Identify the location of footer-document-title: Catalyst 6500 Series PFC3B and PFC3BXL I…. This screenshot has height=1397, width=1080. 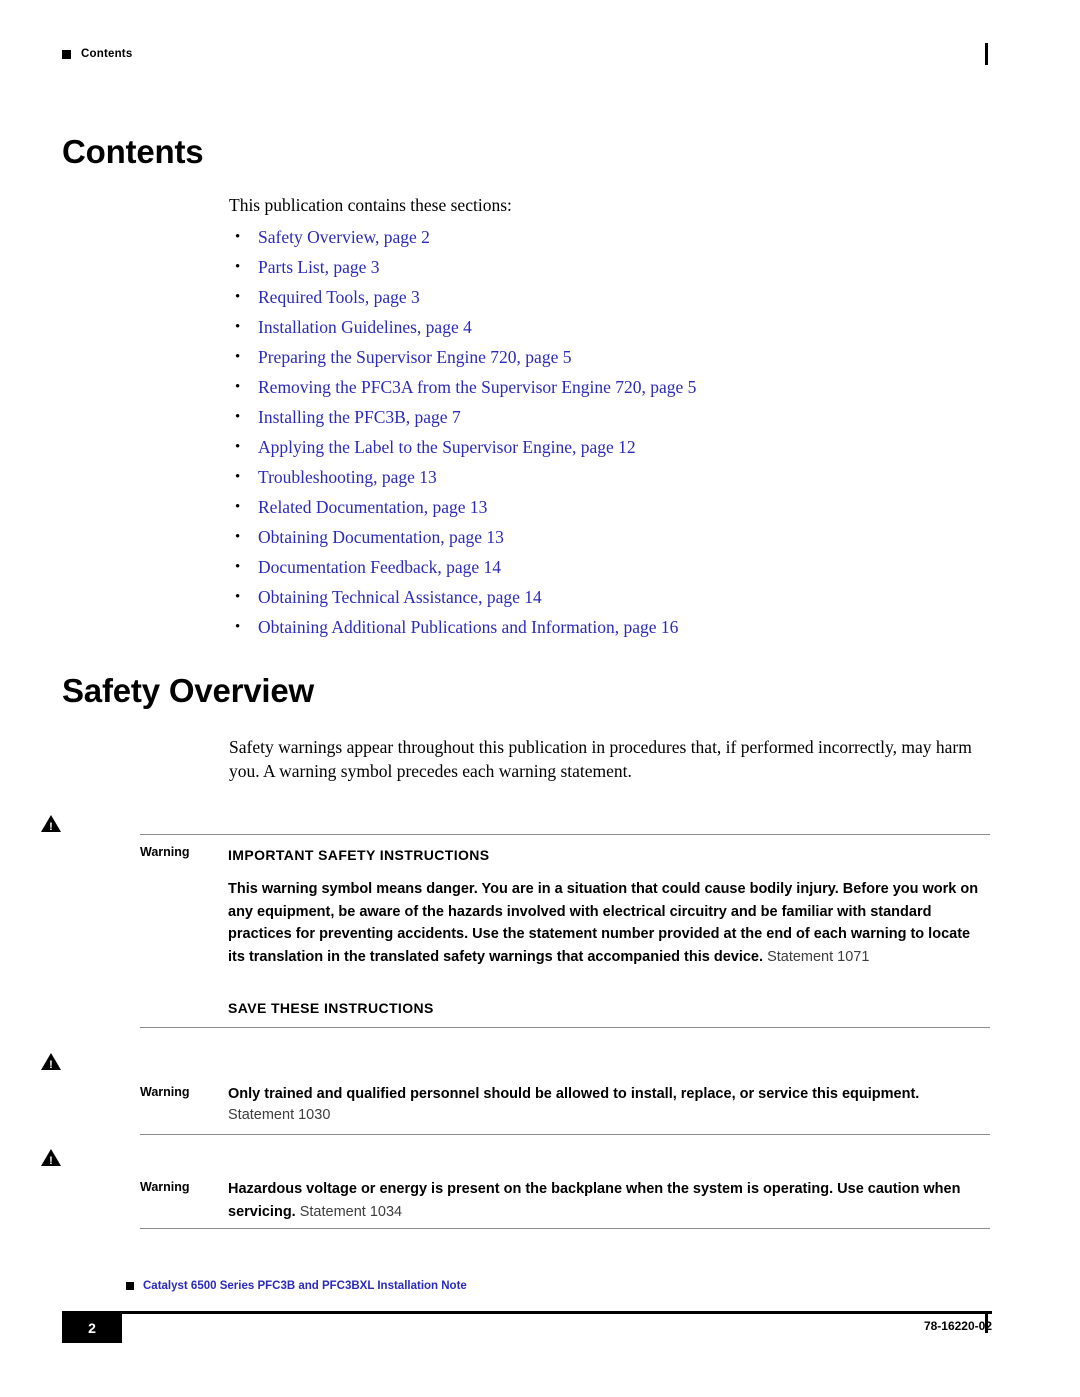
(296, 1286).